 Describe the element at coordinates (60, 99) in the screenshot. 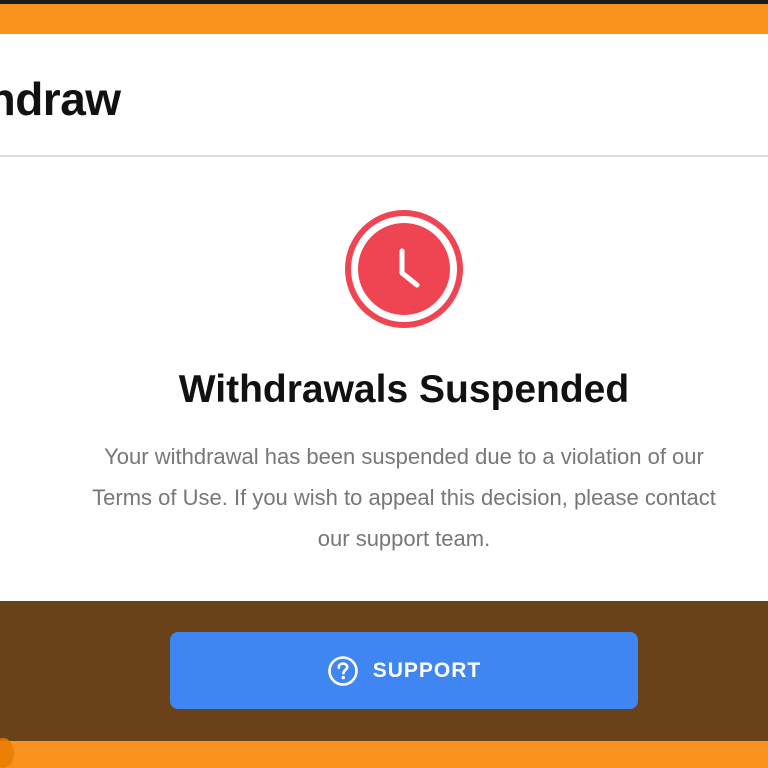

I see `modal-title: Withdraw` at that location.